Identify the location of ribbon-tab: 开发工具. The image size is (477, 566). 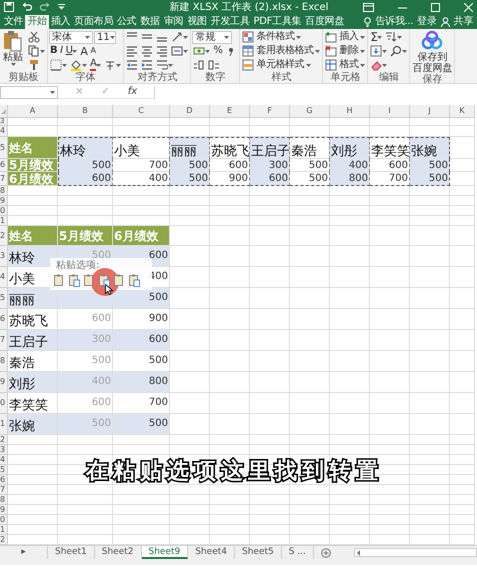
(230, 22).